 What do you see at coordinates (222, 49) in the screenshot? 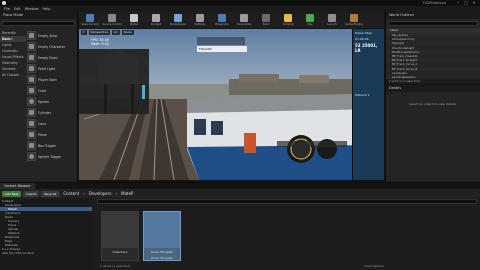
I see `hud-label: FOLLOW` at bounding box center [222, 49].